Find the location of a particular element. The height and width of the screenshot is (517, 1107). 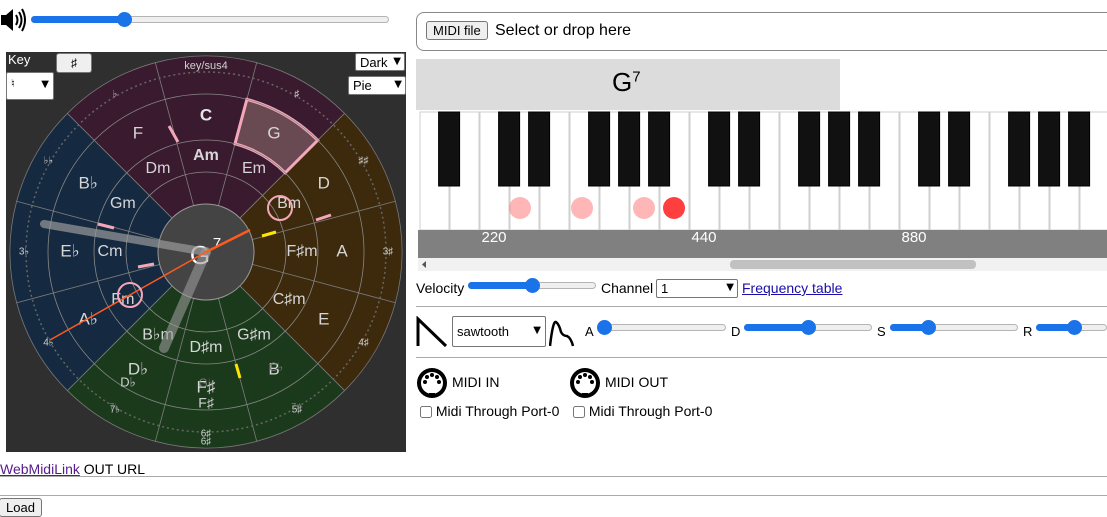

scrollbar-thumb is located at coordinates (853, 264).